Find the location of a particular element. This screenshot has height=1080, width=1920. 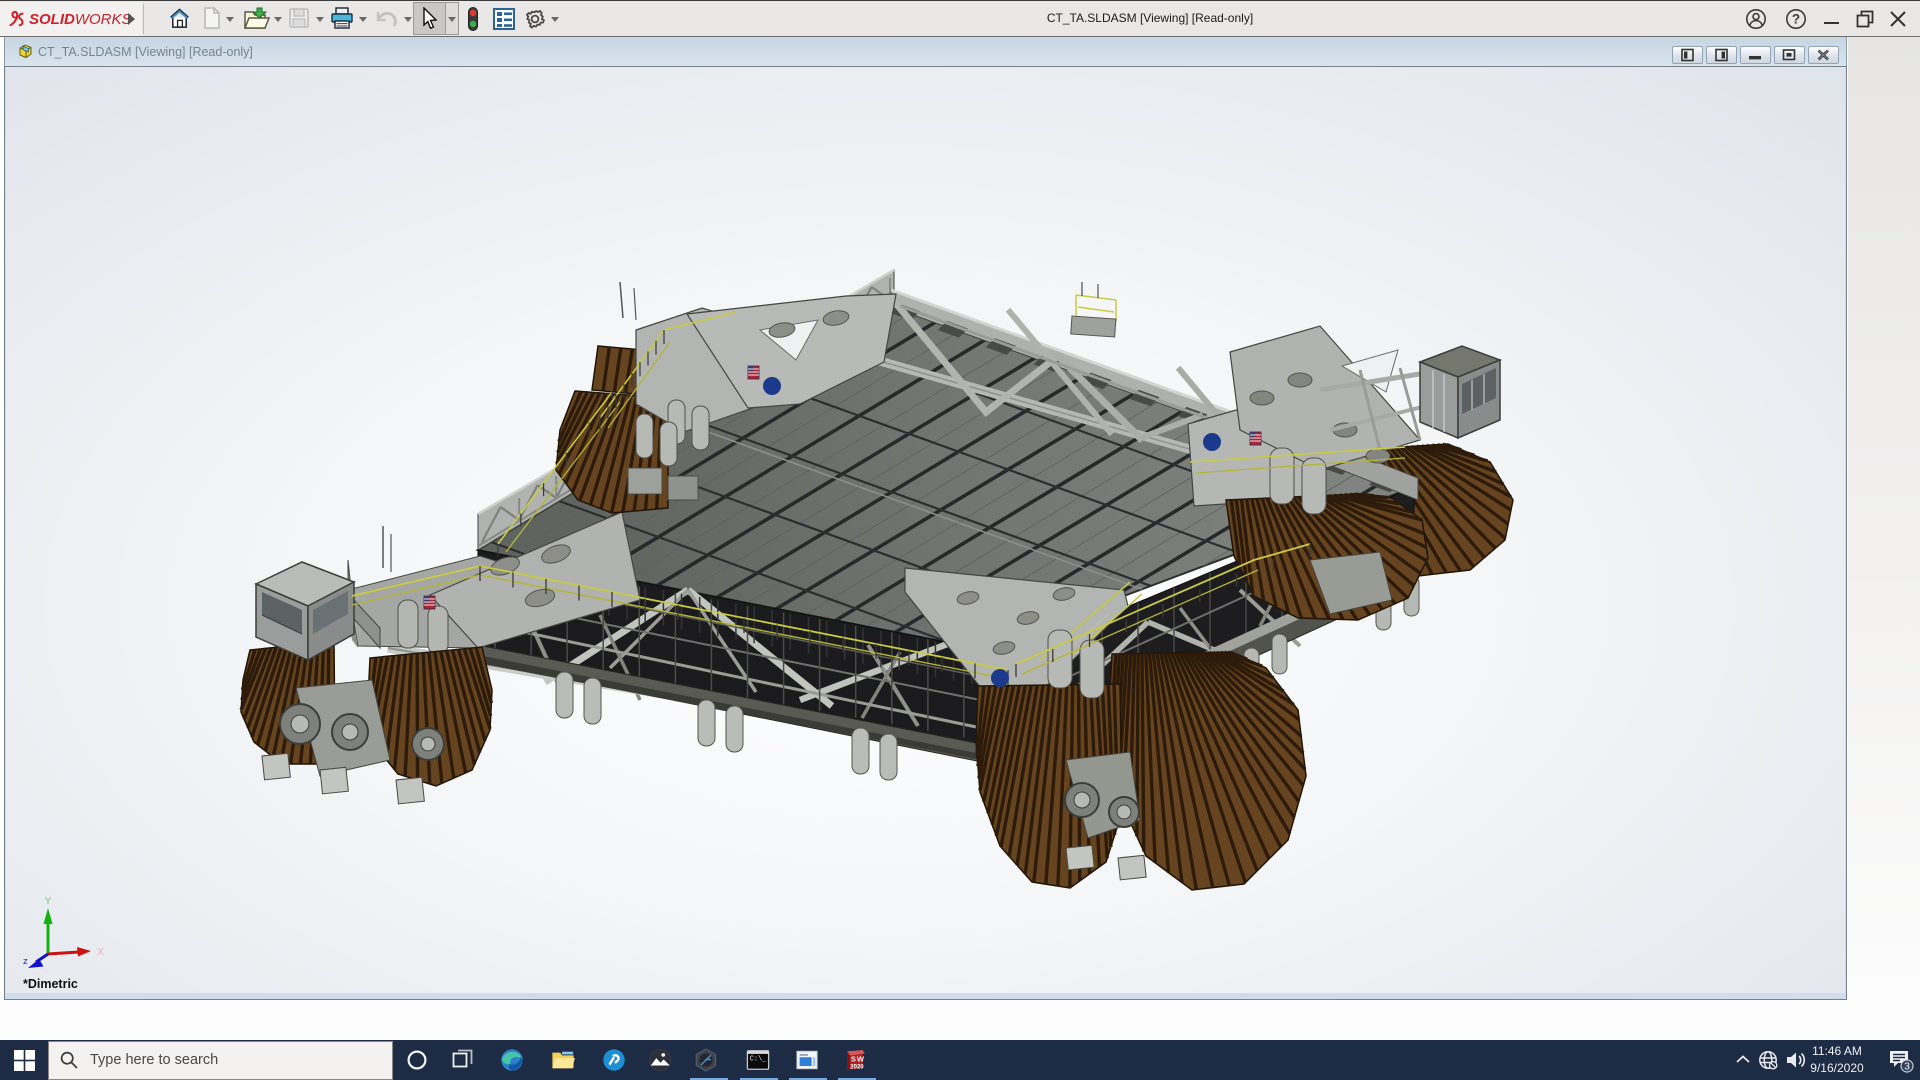

svg-text: z is located at coordinates (25, 961).